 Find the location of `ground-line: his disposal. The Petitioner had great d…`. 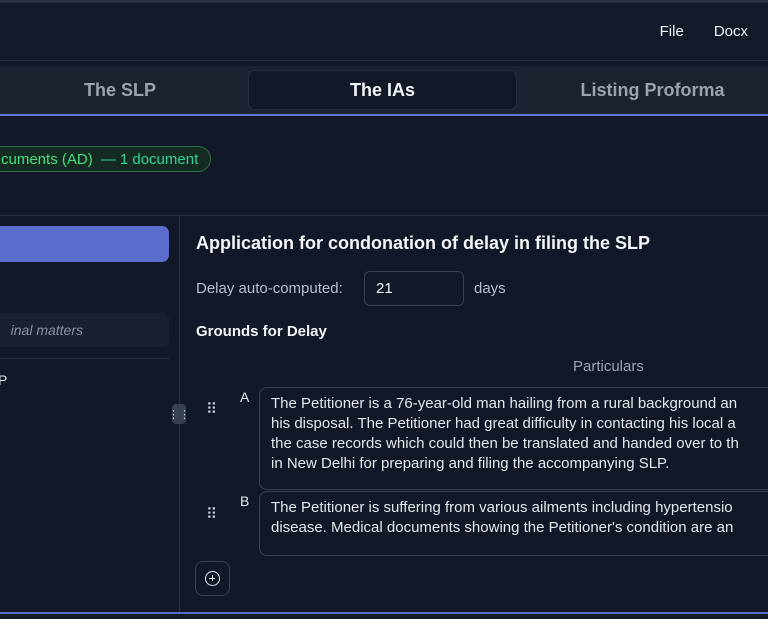

ground-line: his disposal. The Petitioner had great d… is located at coordinates (503, 423).